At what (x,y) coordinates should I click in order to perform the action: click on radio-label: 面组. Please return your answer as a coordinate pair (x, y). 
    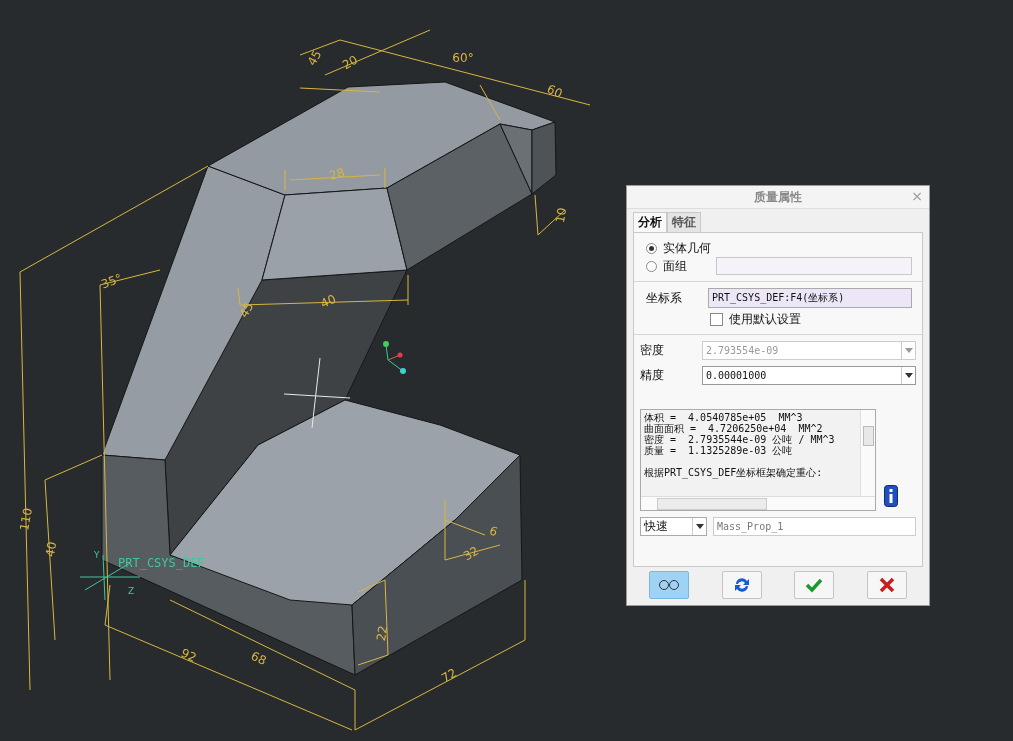
    Looking at the image, I should click on (675, 266).